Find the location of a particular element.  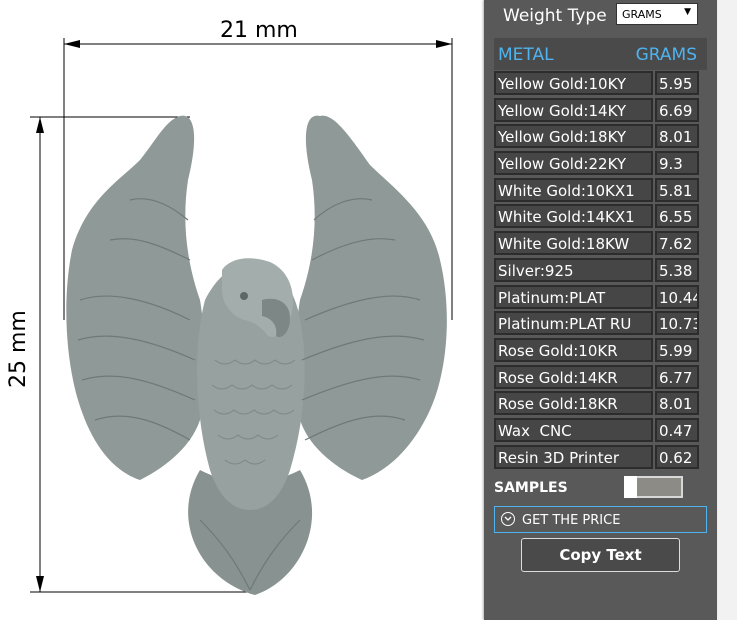

metal-cell: White Gold:10KX1 is located at coordinates (573, 189).